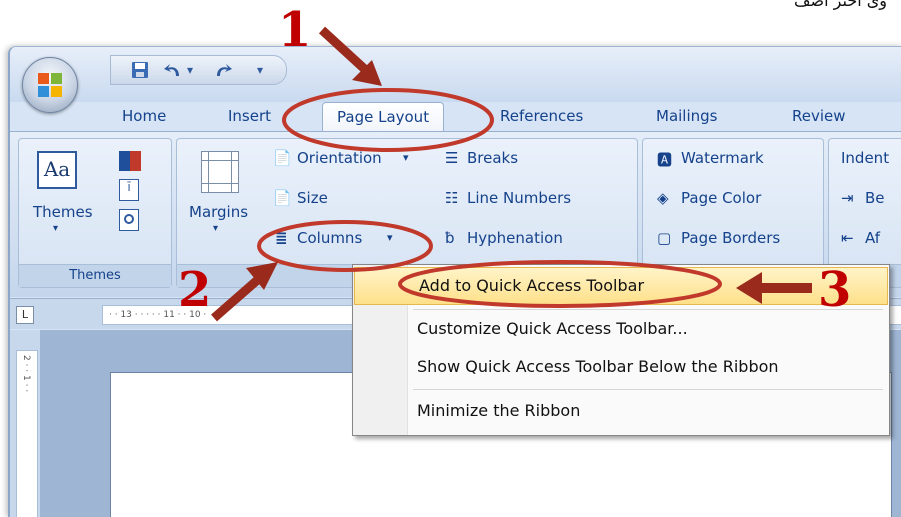 The image size is (901, 517). What do you see at coordinates (198, 70) in the screenshot?
I see `quick-access-toolbar: ▾ ▾` at bounding box center [198, 70].